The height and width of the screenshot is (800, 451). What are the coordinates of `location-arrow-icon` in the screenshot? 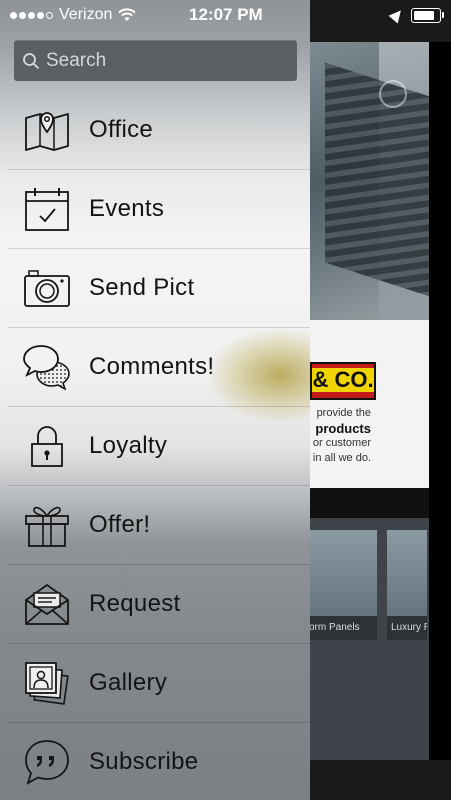 It's located at (397, 15).